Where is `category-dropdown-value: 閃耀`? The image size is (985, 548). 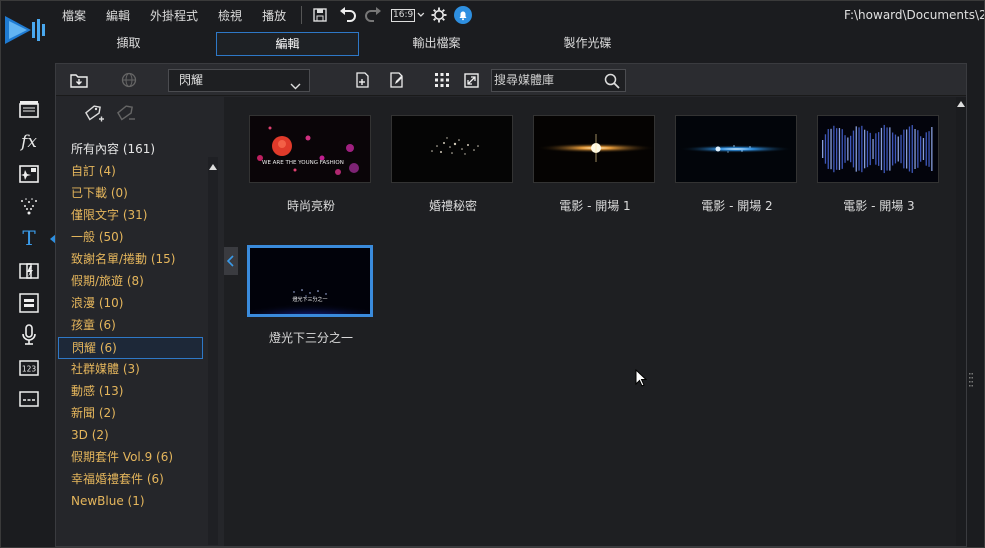 category-dropdown-value: 閃耀 is located at coordinates (191, 80).